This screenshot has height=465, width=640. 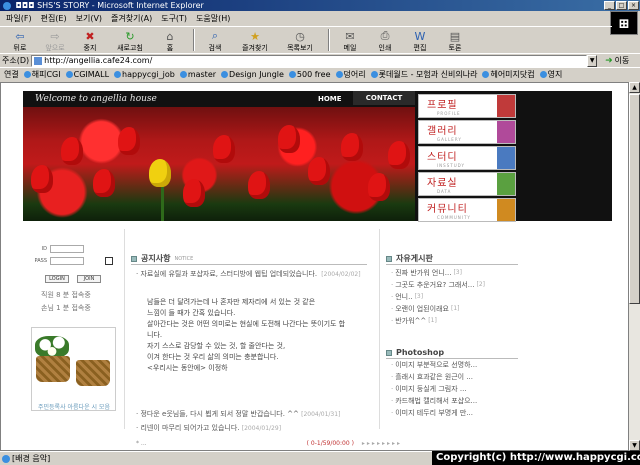 I want to click on menu-edit: 편집(E), so click(x=54, y=18).